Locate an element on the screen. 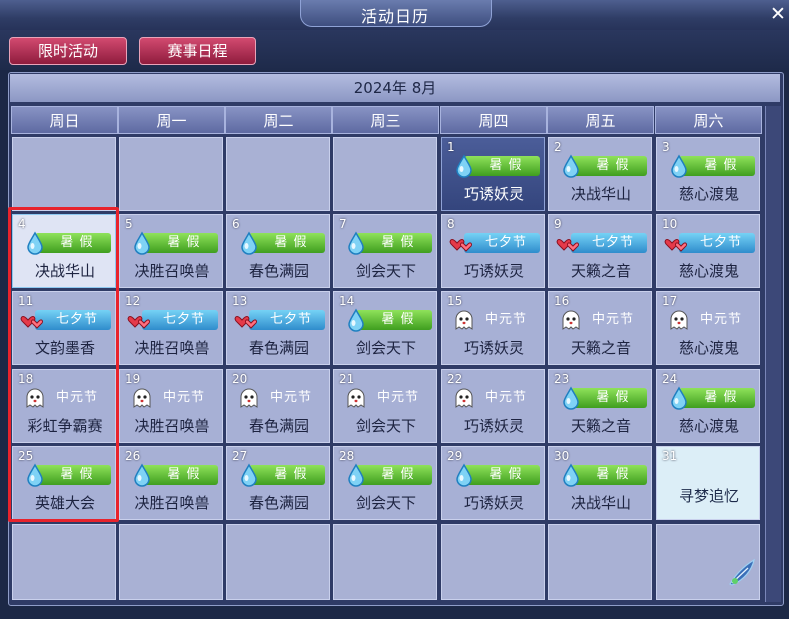  day-number: 10 is located at coordinates (670, 224).